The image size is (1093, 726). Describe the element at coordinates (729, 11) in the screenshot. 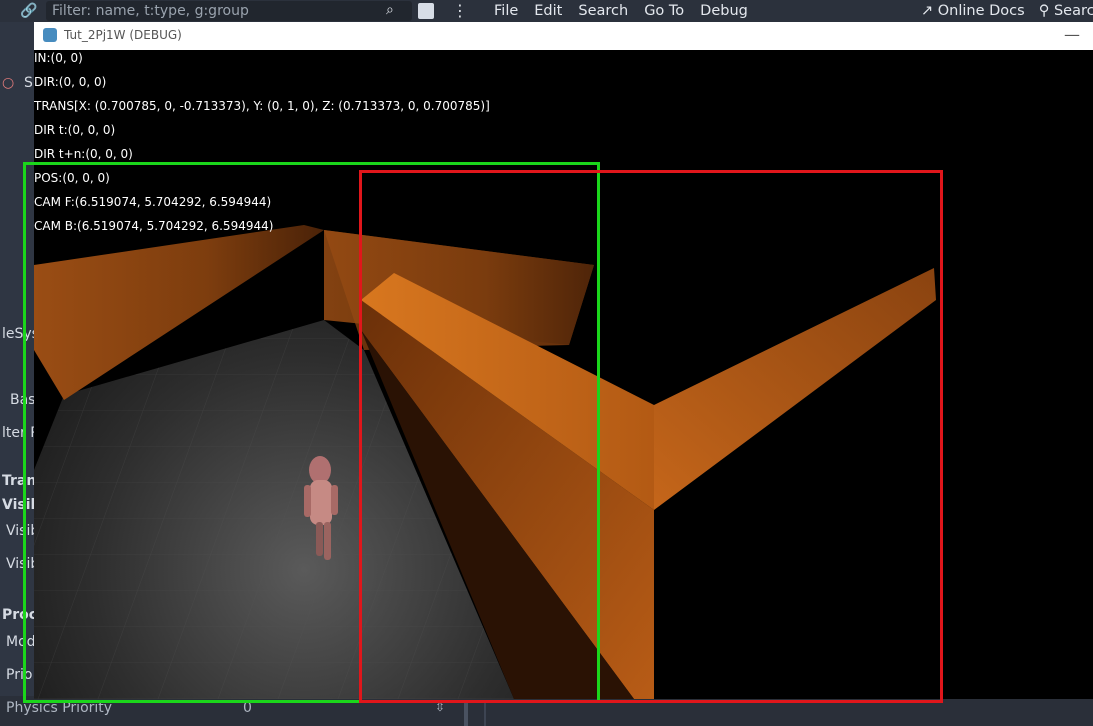

I see `menu-debug: Debug` at that location.